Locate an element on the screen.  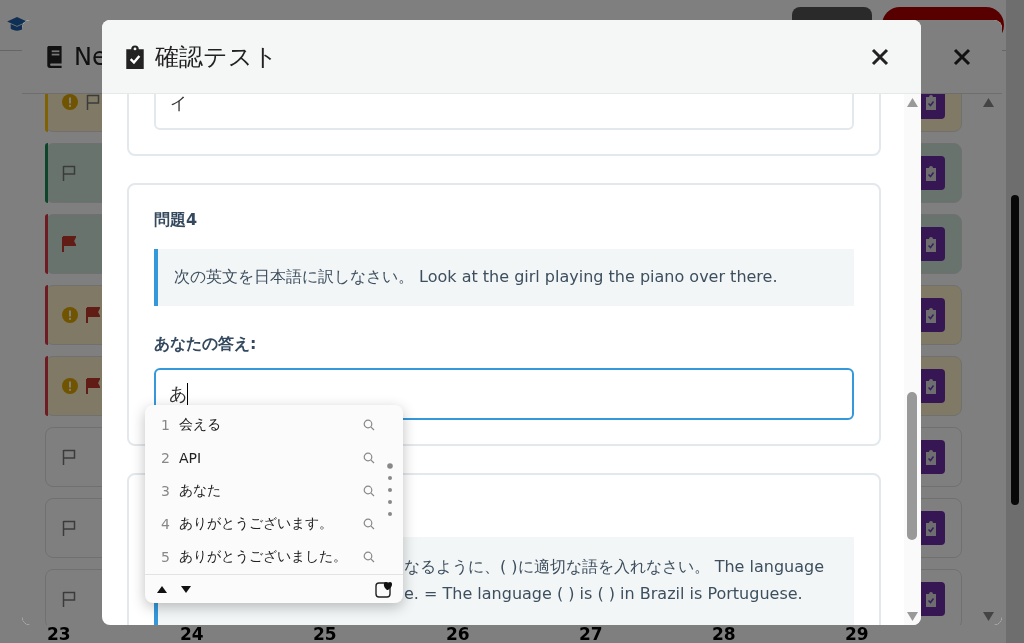
candidate-item: 4 ありがとうございます。 is located at coordinates (266, 523).